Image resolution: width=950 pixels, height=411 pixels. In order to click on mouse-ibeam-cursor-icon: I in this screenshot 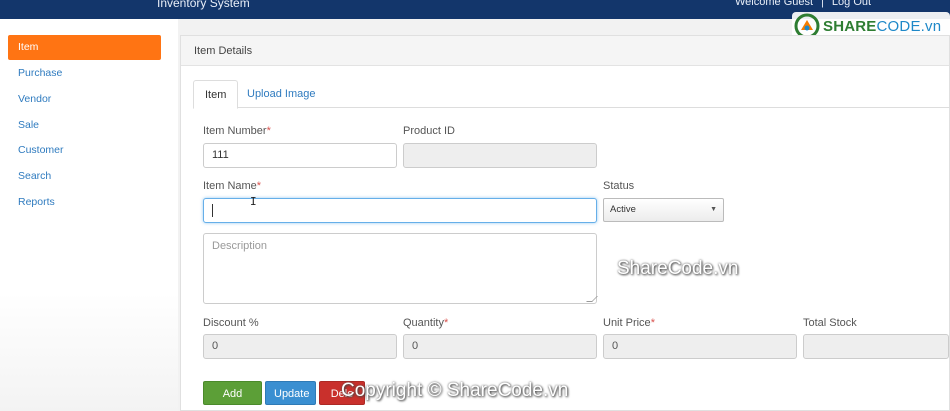, I will do `click(253, 201)`.